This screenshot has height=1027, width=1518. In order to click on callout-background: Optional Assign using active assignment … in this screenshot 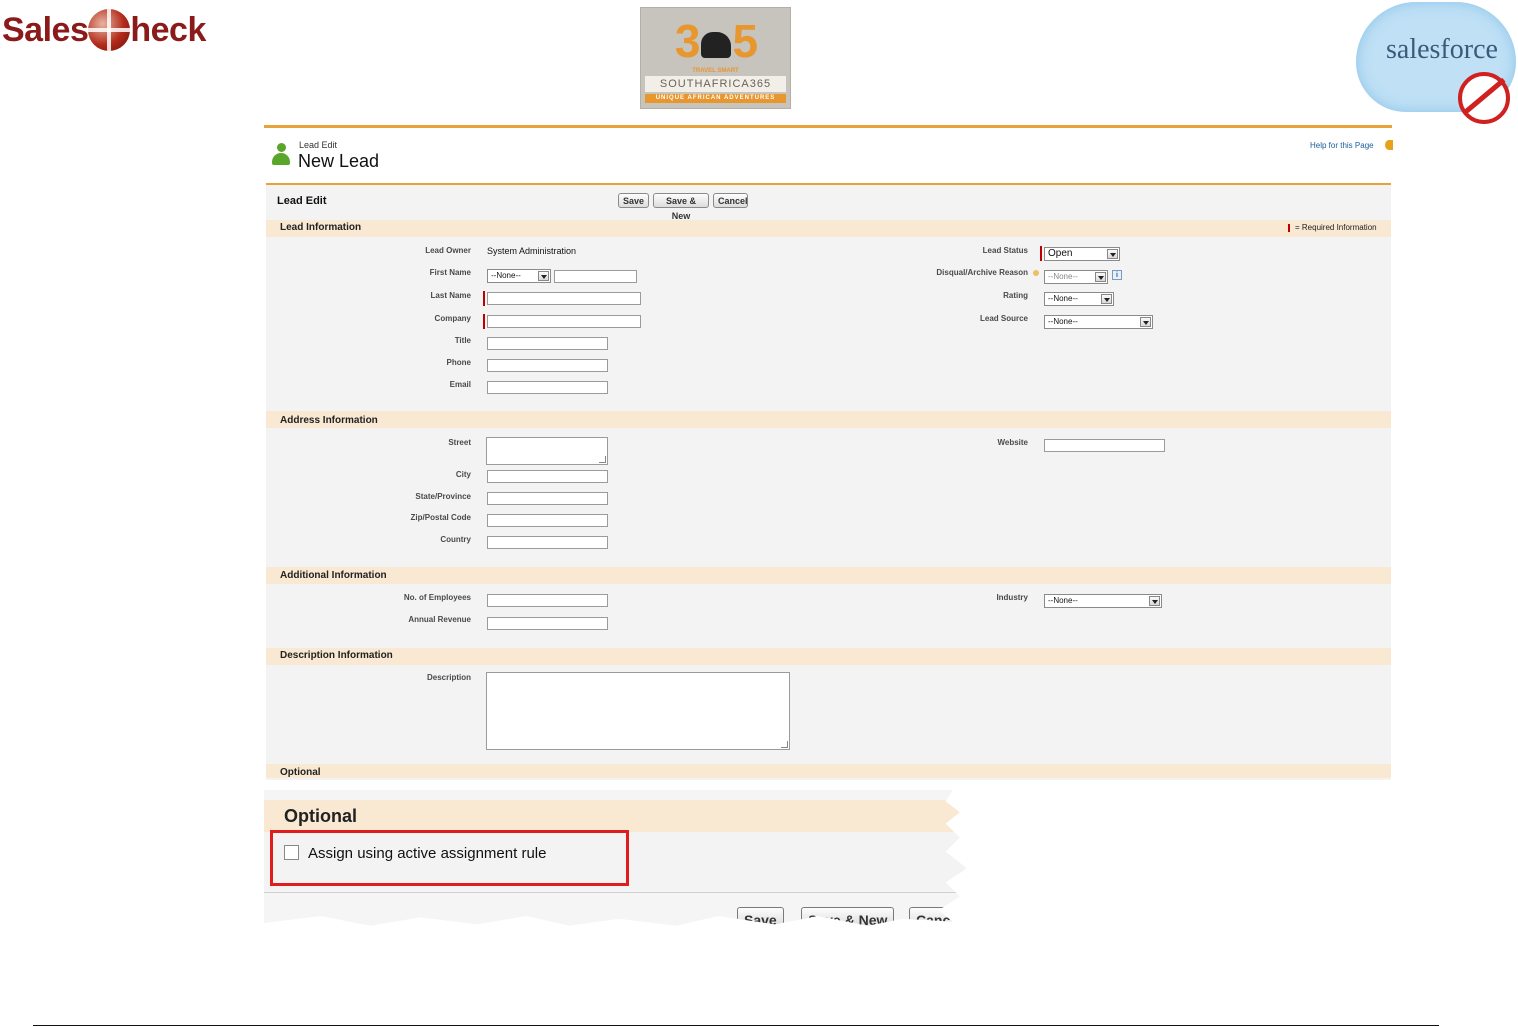, I will do `click(615, 858)`.